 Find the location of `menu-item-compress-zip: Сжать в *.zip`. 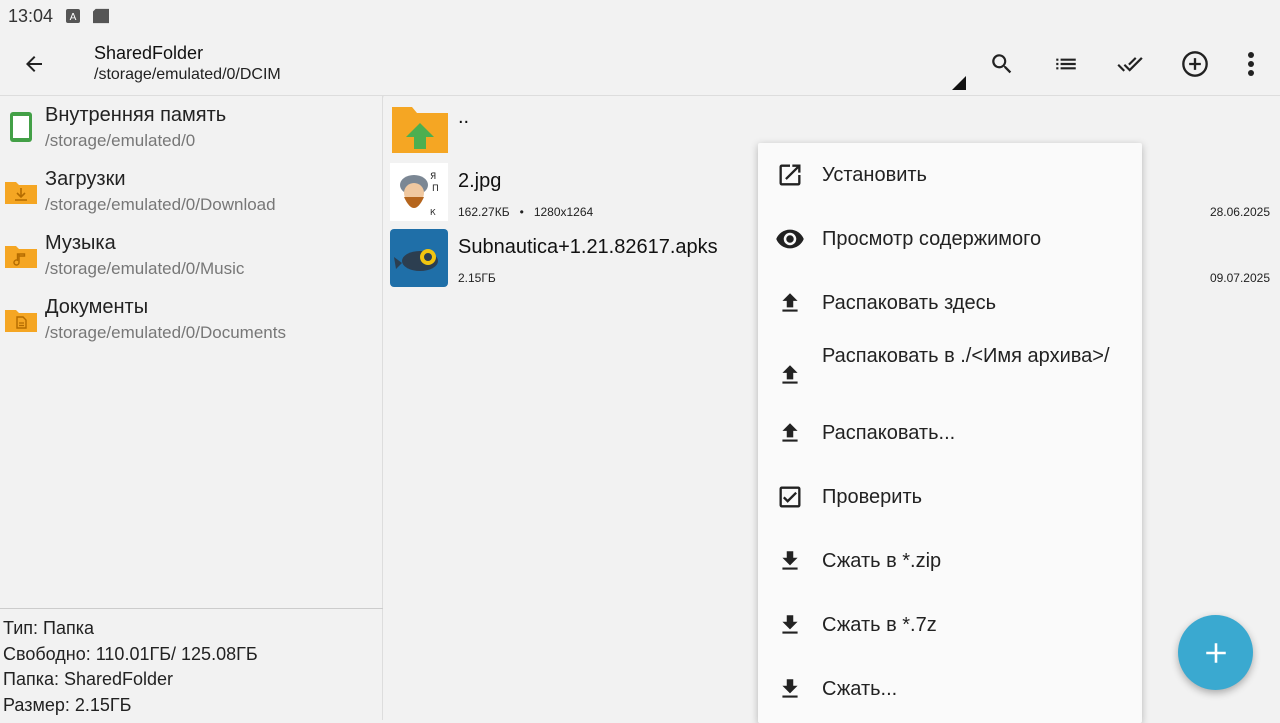

menu-item-compress-zip: Сжать в *.zip is located at coordinates (950, 561).